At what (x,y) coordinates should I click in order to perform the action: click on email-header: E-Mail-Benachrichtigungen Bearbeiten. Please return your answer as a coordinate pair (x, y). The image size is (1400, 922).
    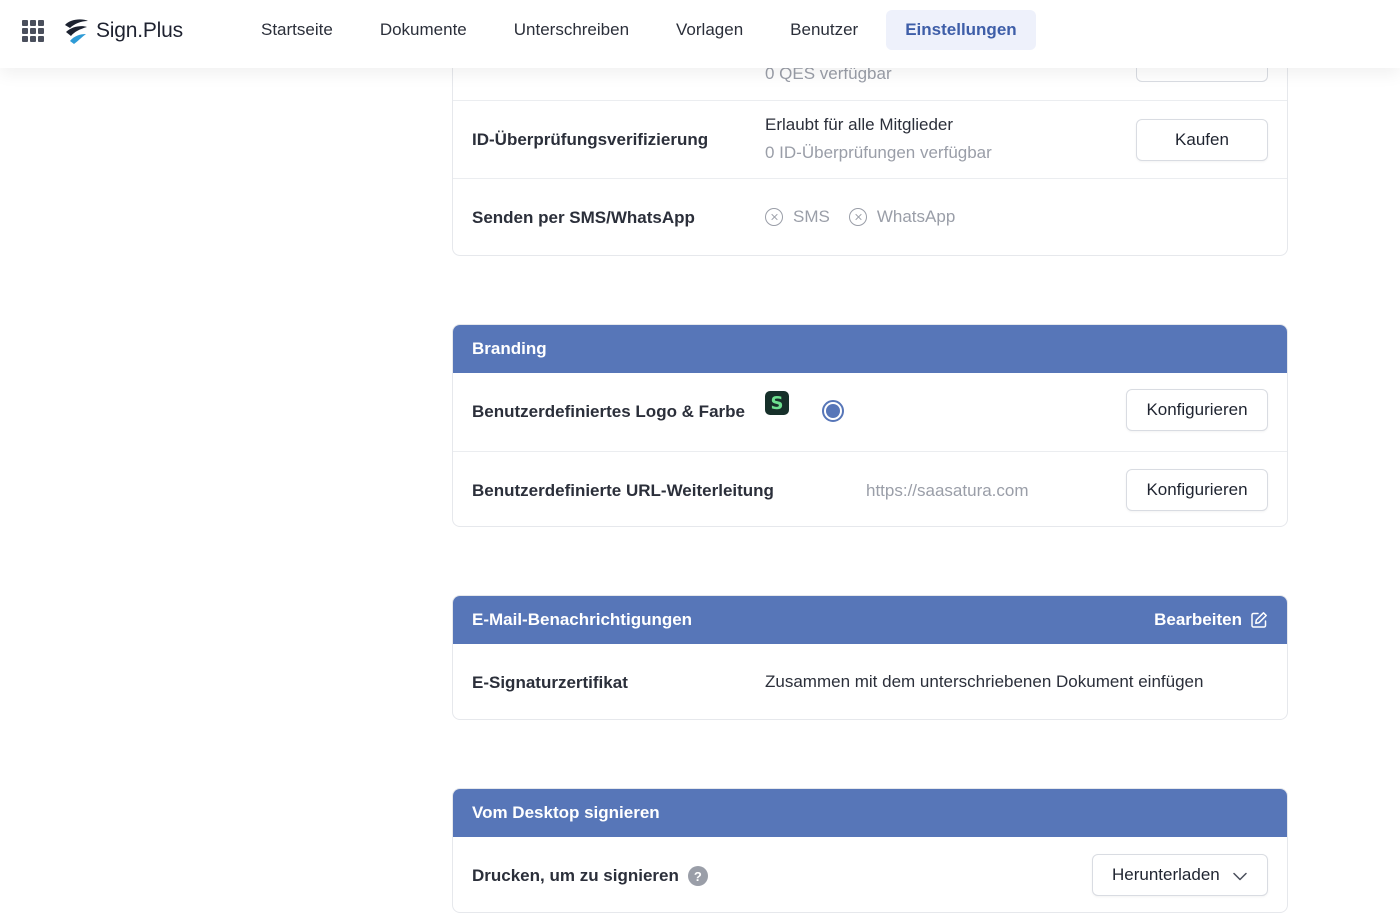
    Looking at the image, I should click on (870, 620).